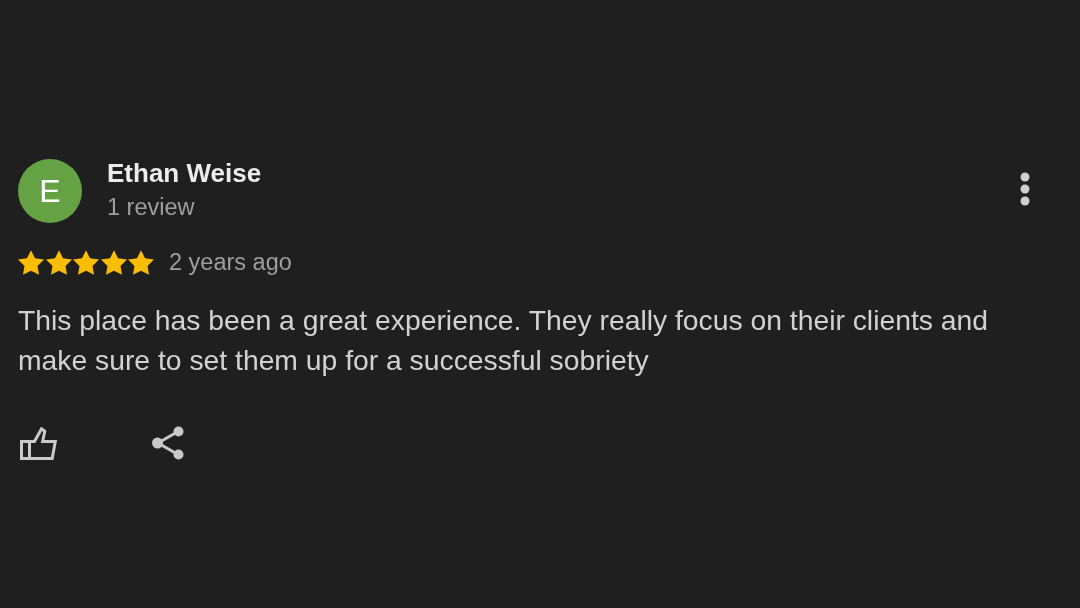  What do you see at coordinates (1025, 189) in the screenshot?
I see `more-options-icon` at bounding box center [1025, 189].